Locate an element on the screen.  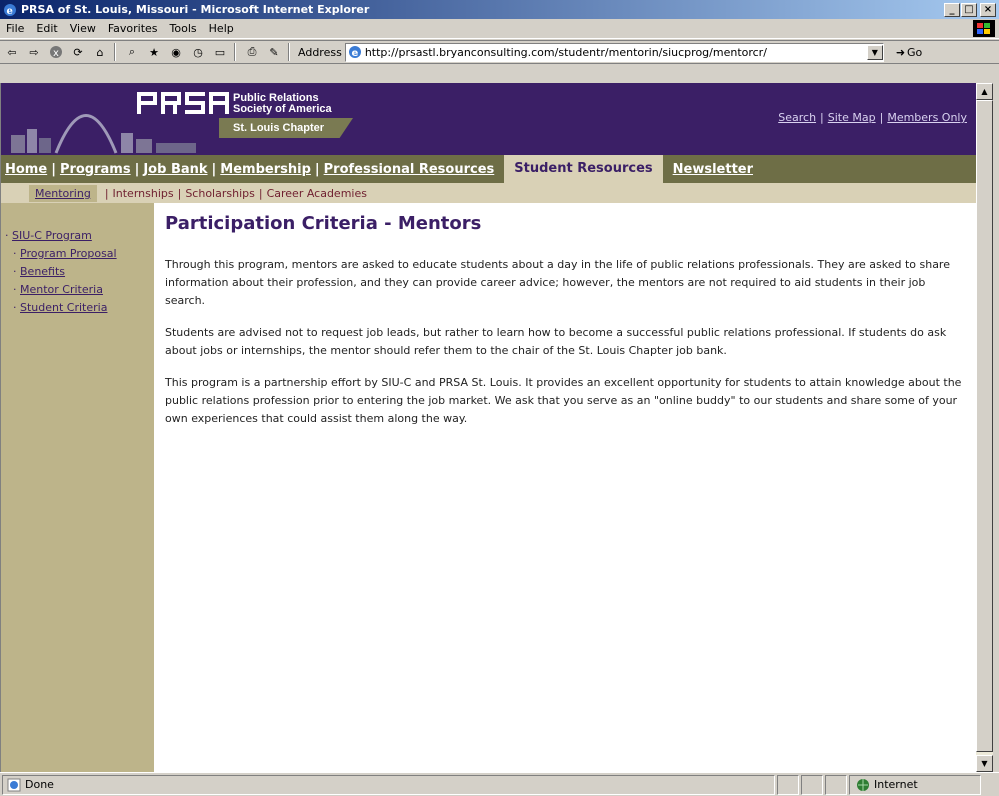
nav-programs: Programs is located at coordinates (95, 169).